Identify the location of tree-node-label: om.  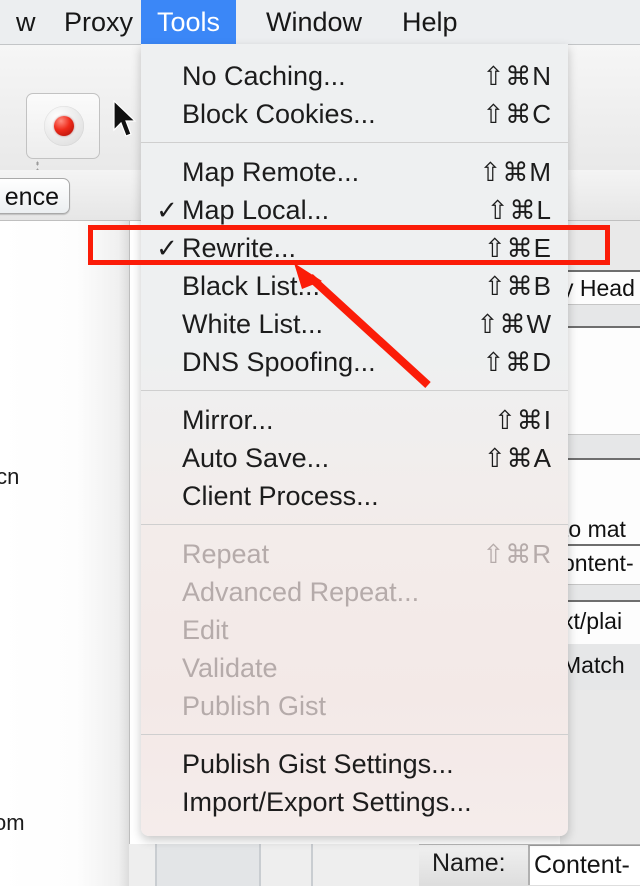
(12, 822).